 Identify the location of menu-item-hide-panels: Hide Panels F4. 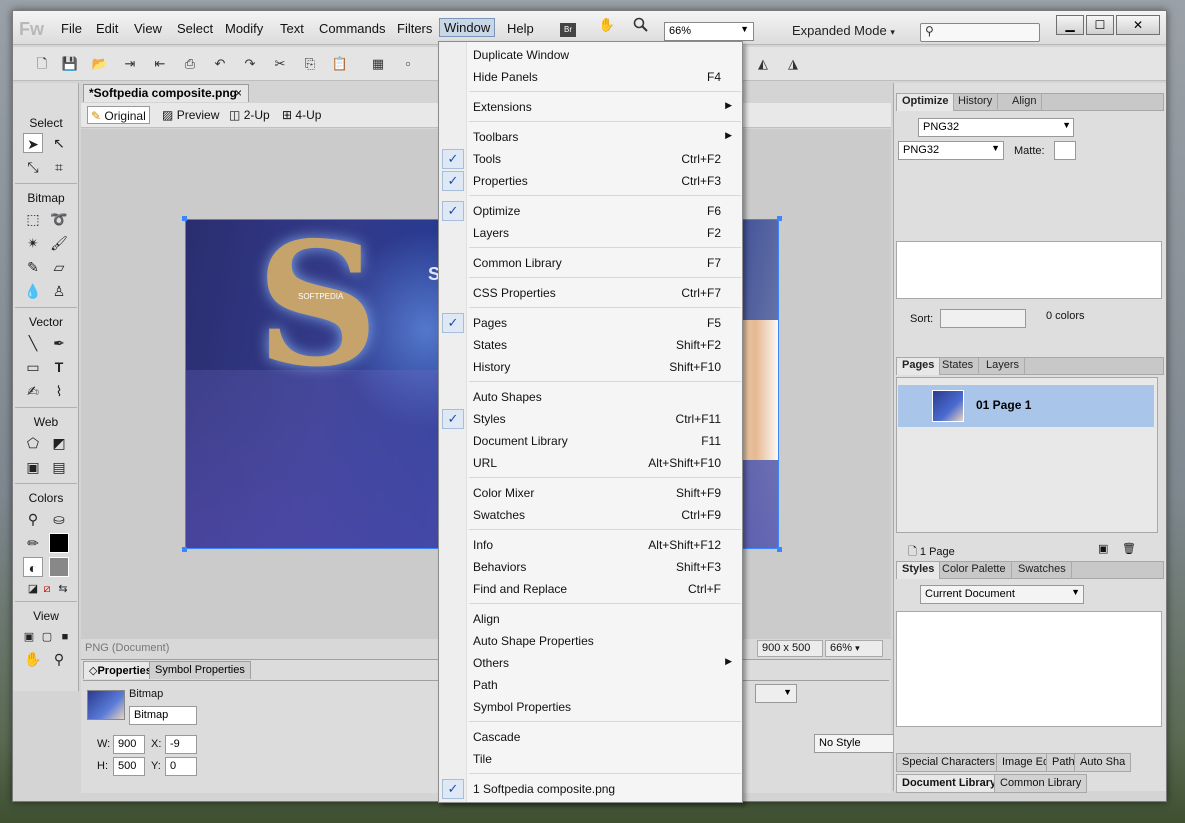
(590, 77).